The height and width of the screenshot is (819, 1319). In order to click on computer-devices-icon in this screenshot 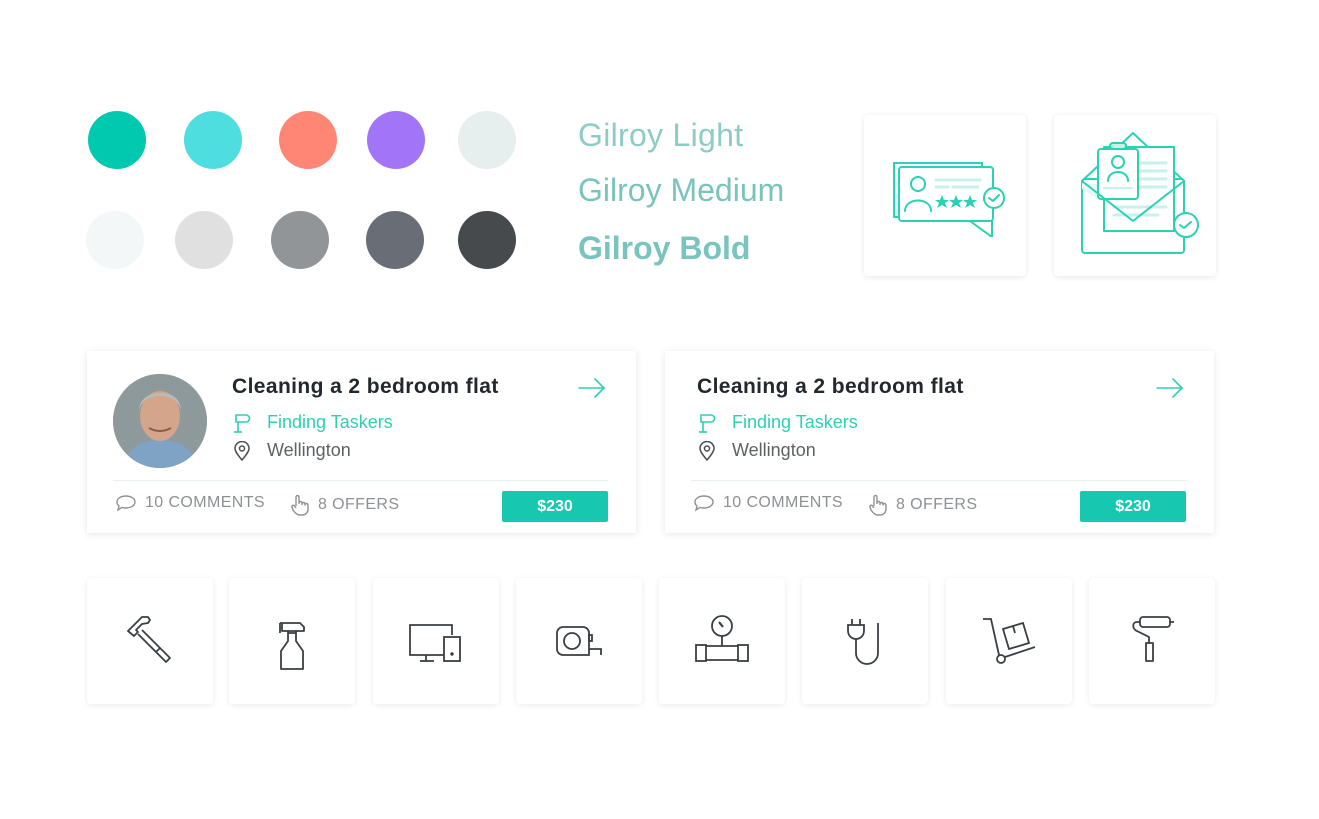, I will do `click(435, 643)`.